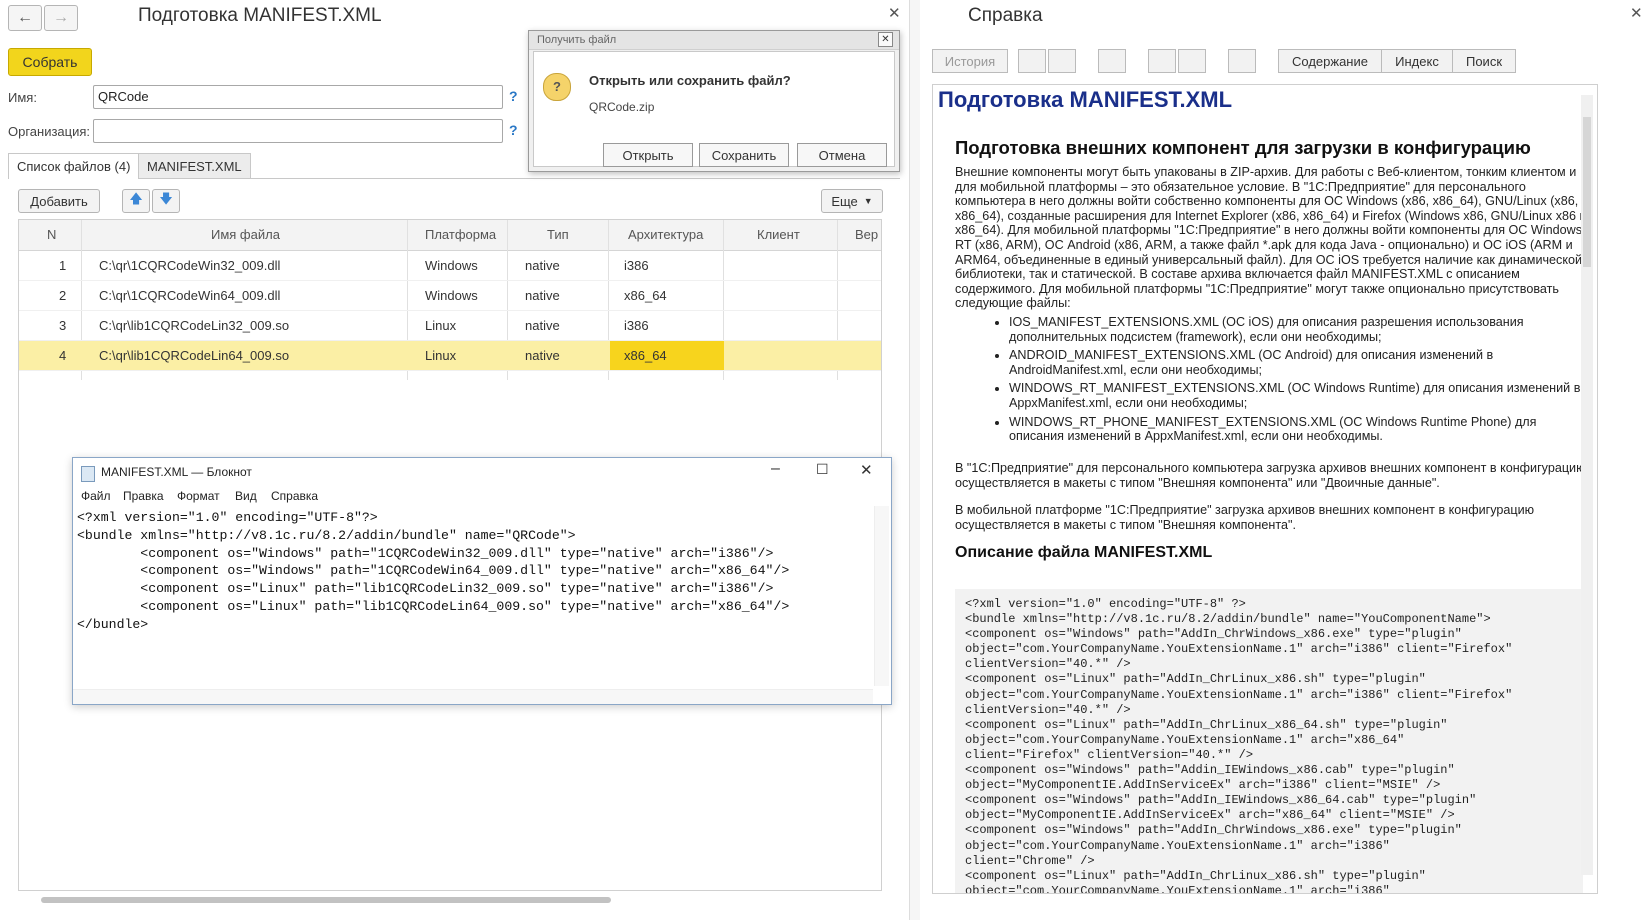  What do you see at coordinates (473, 696) in the screenshot?
I see `notepad-horizontal-scrollbar` at bounding box center [473, 696].